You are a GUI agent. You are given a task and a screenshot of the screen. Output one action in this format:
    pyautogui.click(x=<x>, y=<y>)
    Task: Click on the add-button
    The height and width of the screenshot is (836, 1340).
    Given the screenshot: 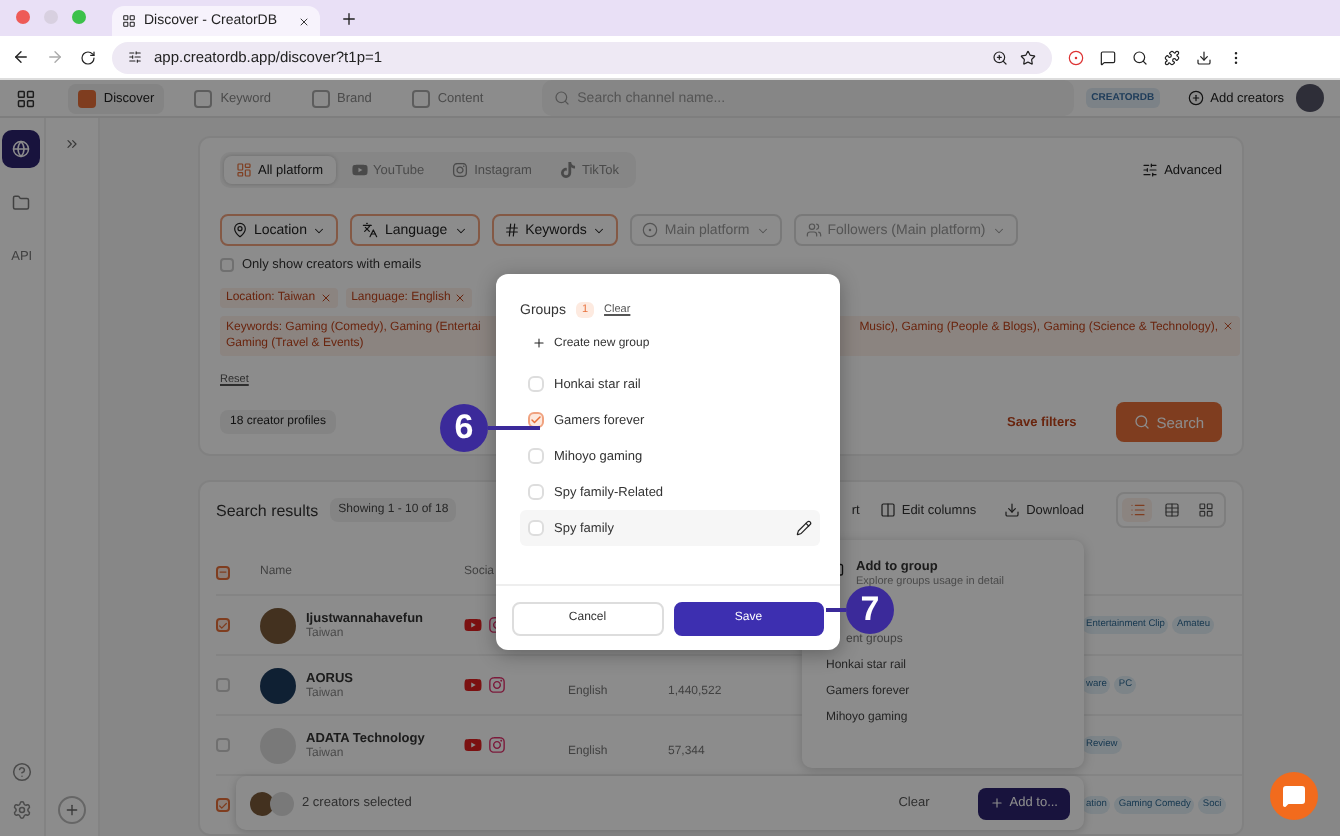 What is the action you would take?
    pyautogui.click(x=71, y=810)
    